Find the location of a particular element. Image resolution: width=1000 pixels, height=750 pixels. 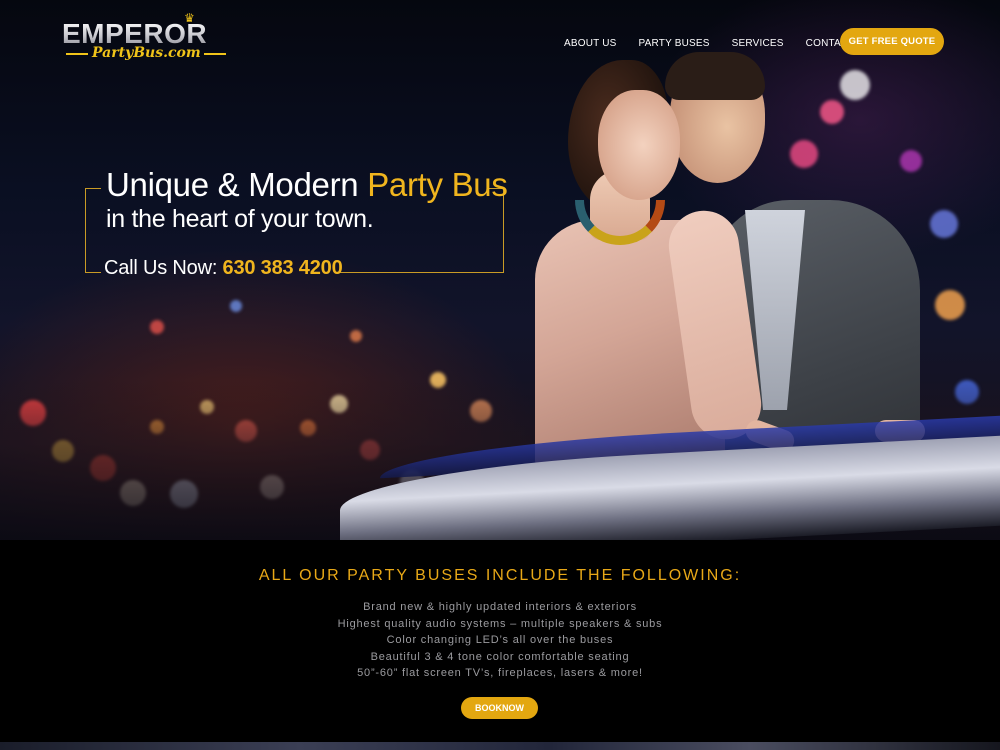

call-us: Call Us Now: 630 383 4200 is located at coordinates (223, 268).